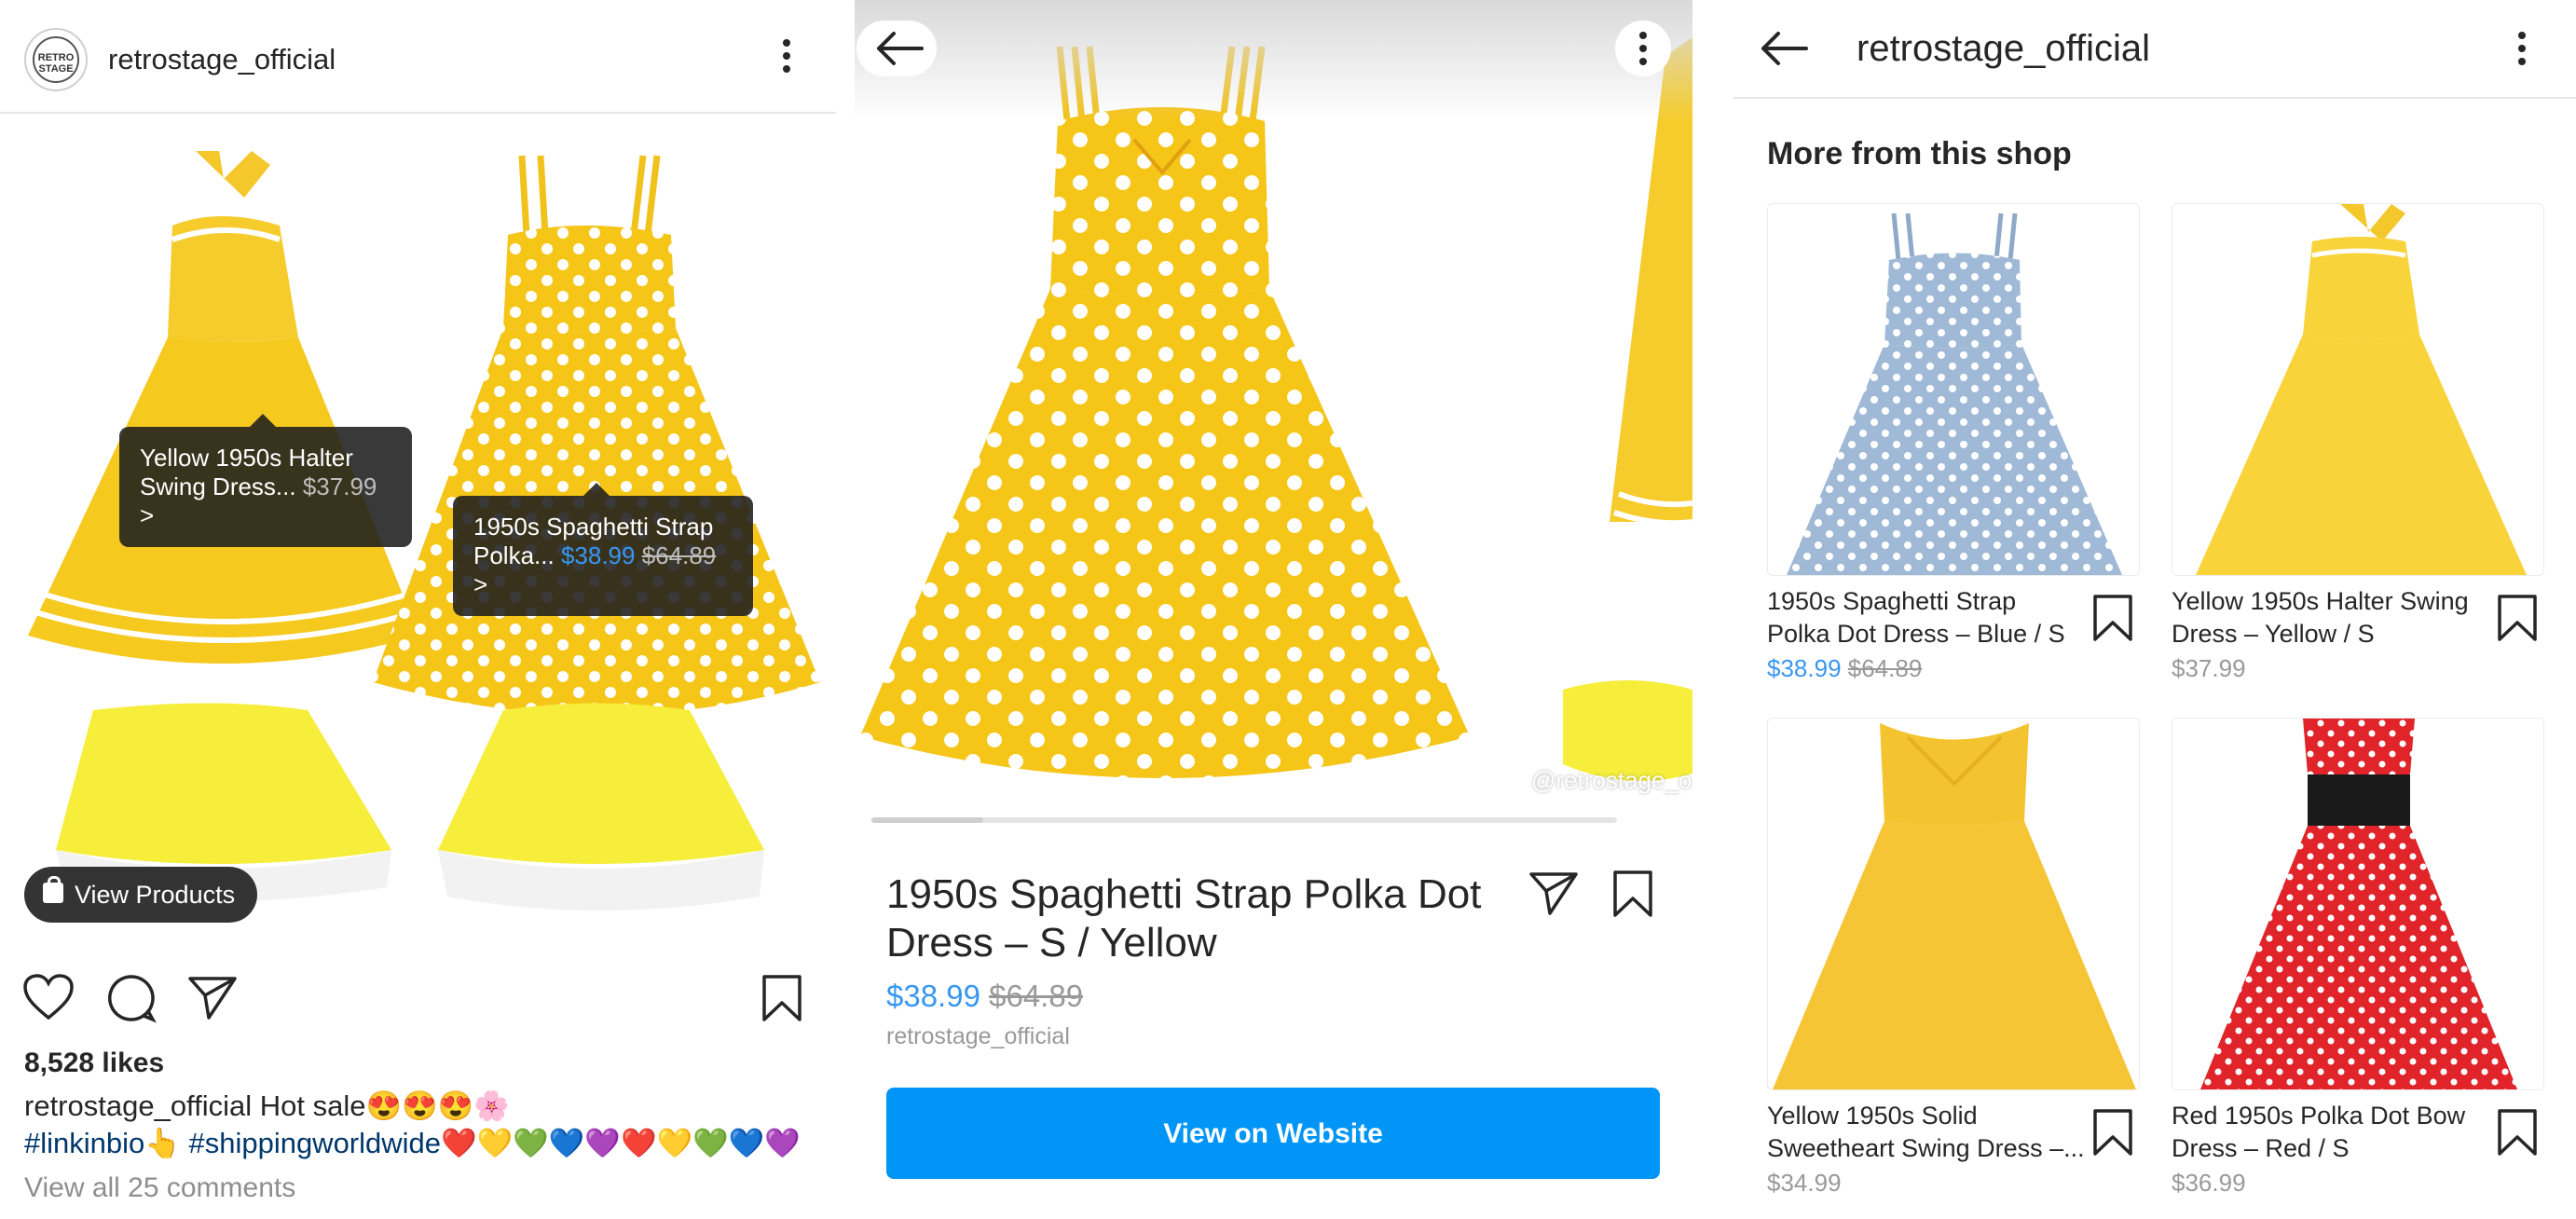  What do you see at coordinates (2339, 1132) in the screenshot?
I see `product-card-name: Red 1950s Polka Dot Bow Dress – Red / S` at bounding box center [2339, 1132].